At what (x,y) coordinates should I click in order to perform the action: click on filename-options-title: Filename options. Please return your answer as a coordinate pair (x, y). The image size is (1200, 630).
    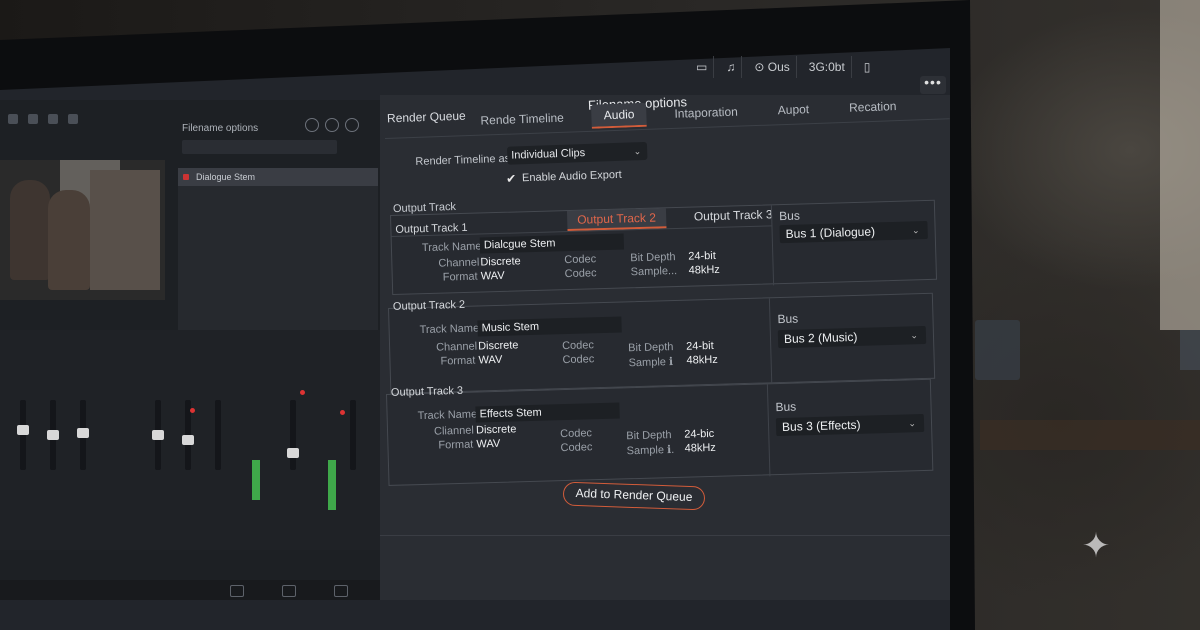
    Looking at the image, I should click on (220, 128).